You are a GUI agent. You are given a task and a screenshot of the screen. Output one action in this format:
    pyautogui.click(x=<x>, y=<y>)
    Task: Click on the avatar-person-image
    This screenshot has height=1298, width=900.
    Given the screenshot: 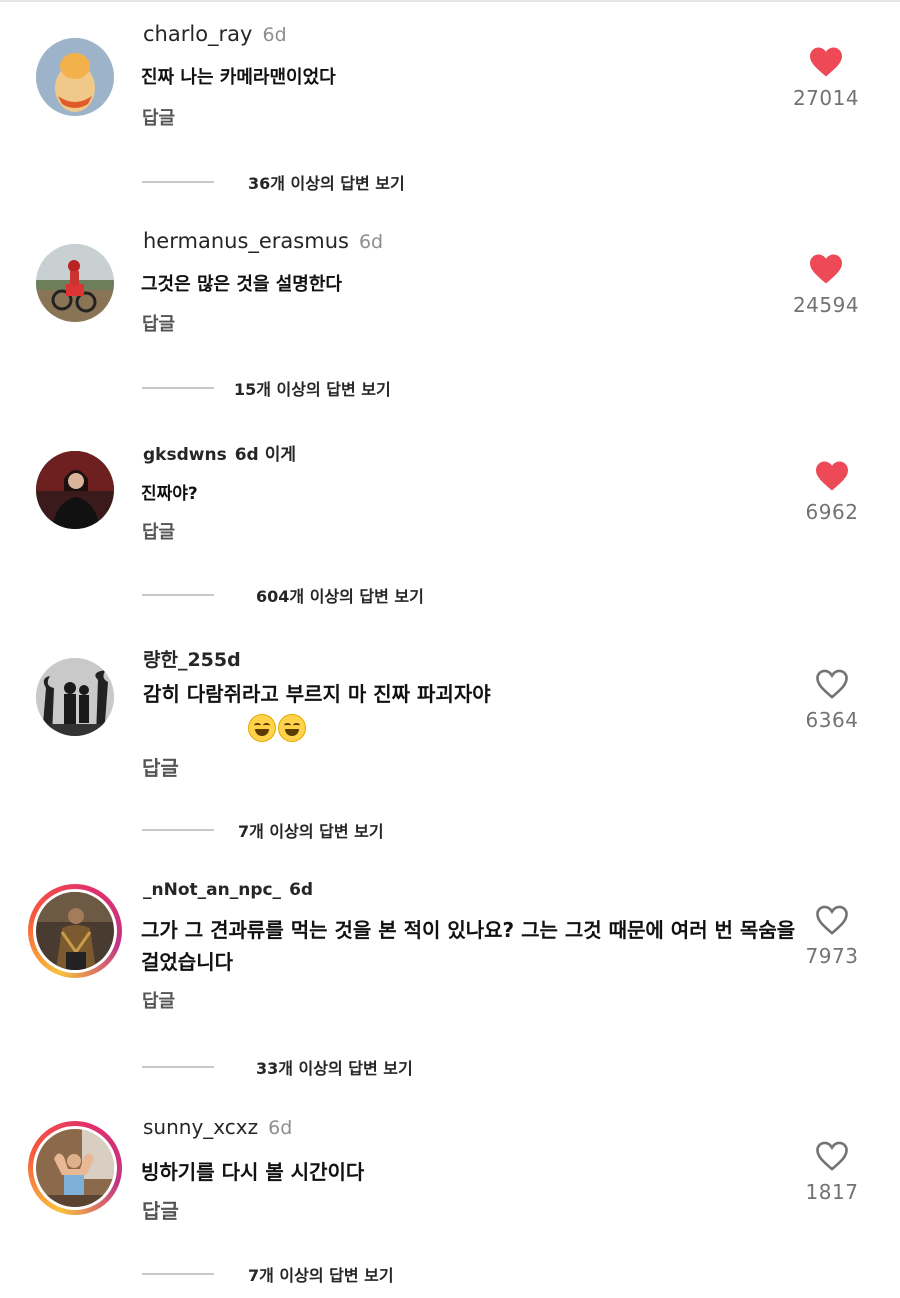 What is the action you would take?
    pyautogui.click(x=75, y=931)
    